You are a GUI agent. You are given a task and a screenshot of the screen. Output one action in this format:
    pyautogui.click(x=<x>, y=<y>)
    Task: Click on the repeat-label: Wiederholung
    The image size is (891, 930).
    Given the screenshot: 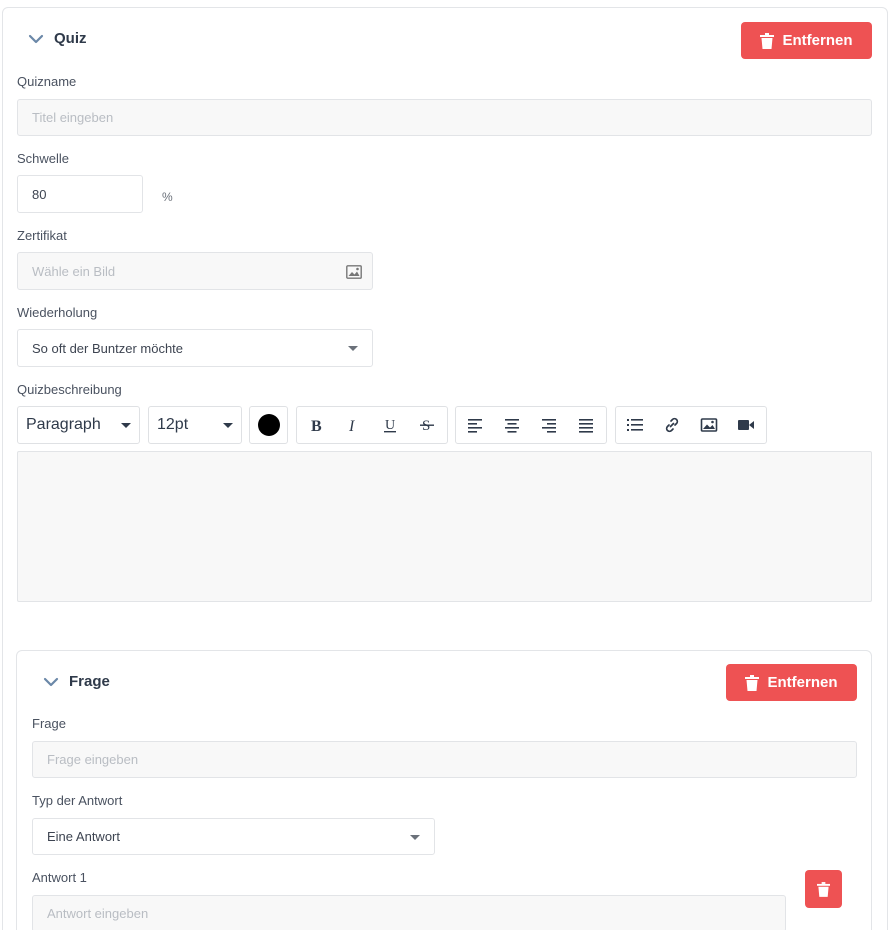 What is the action you would take?
    pyautogui.click(x=57, y=312)
    